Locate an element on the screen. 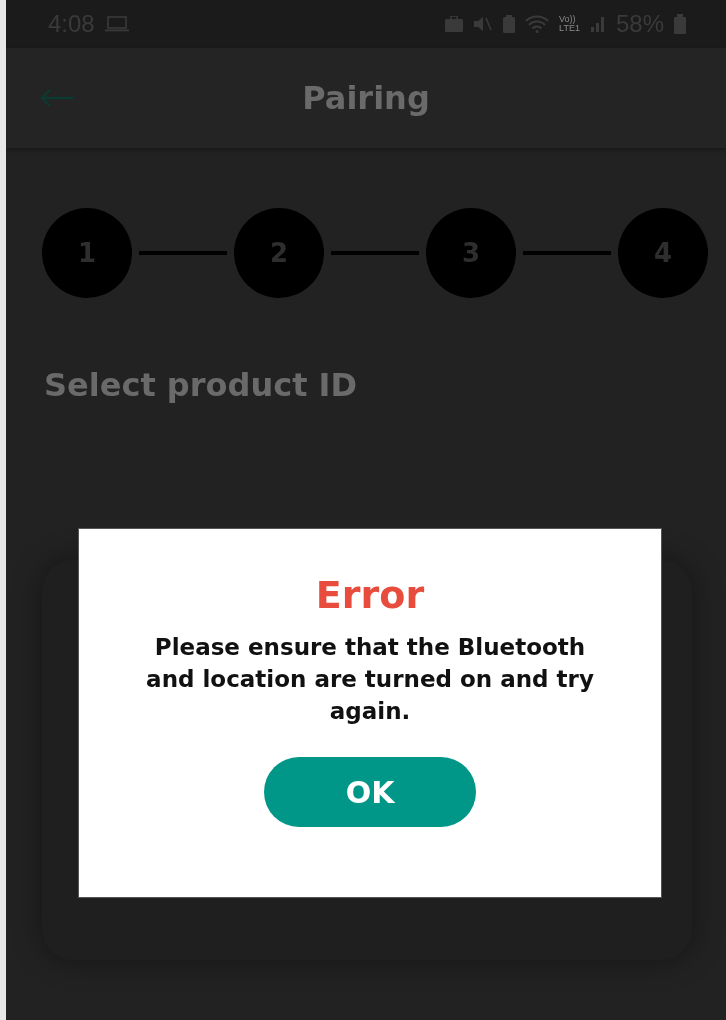  mute-icon is located at coordinates (483, 24).